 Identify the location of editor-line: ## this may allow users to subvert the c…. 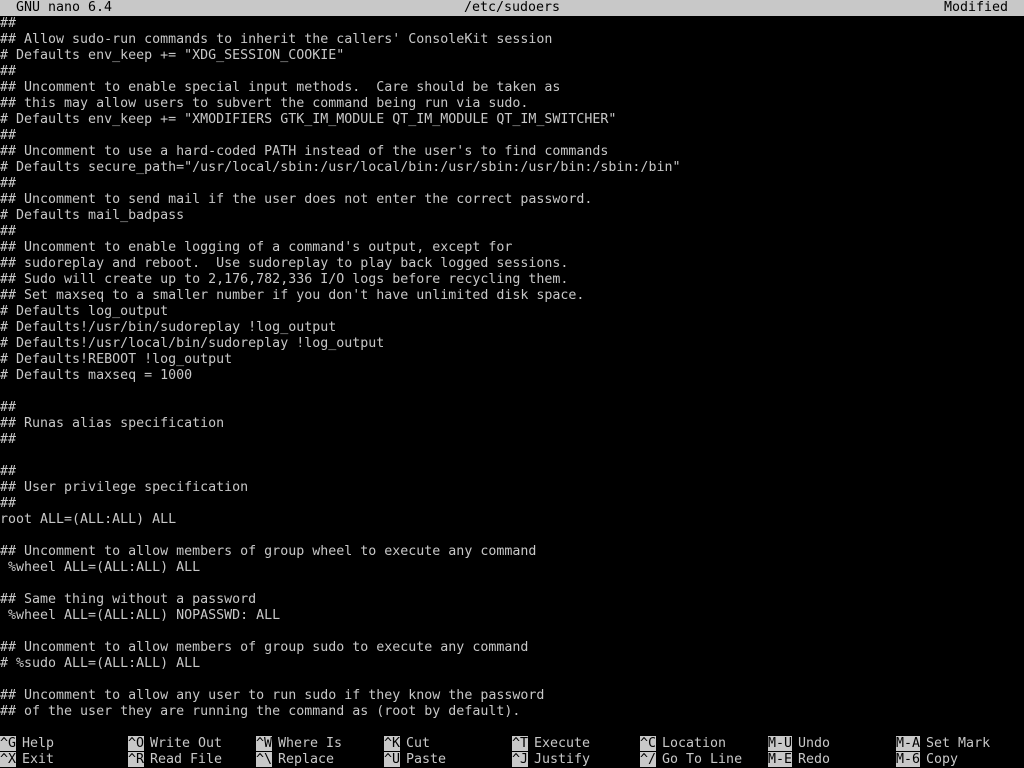
(512, 104).